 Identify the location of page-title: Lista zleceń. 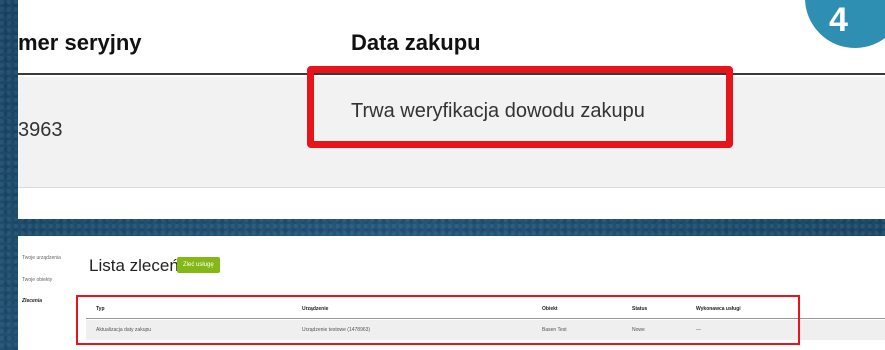
(134, 265).